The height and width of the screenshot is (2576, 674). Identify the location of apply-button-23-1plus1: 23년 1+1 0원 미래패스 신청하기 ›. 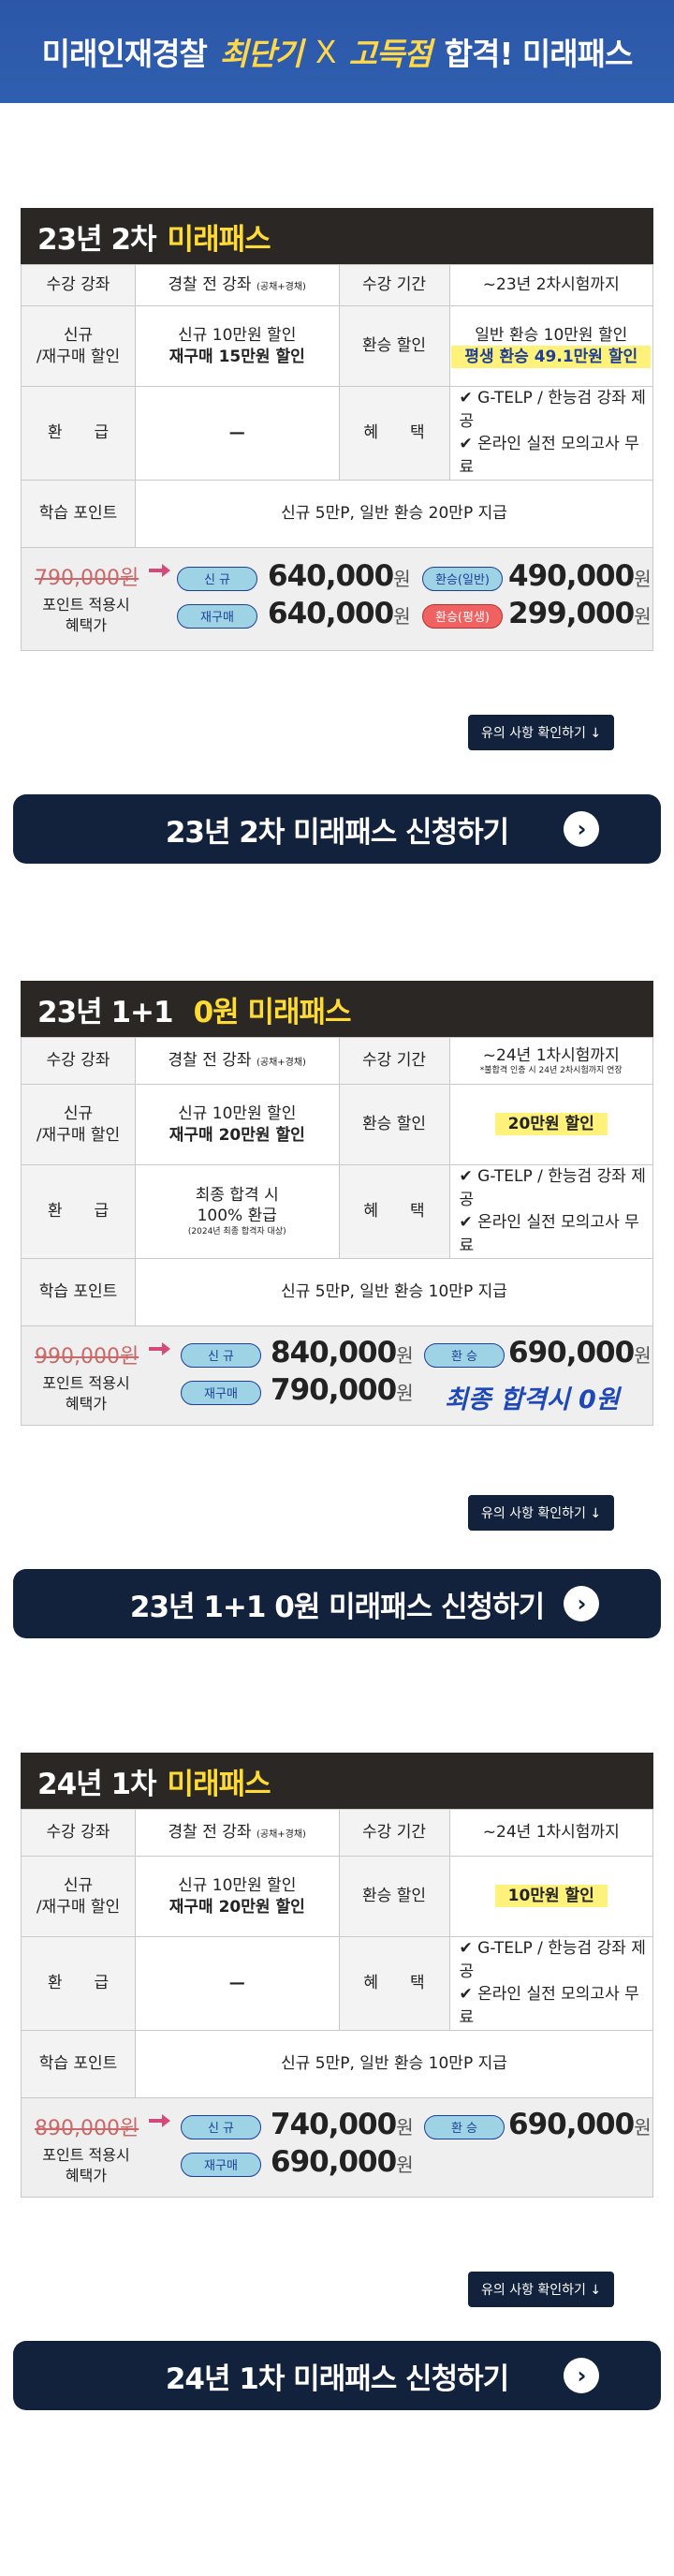
(337, 1603).